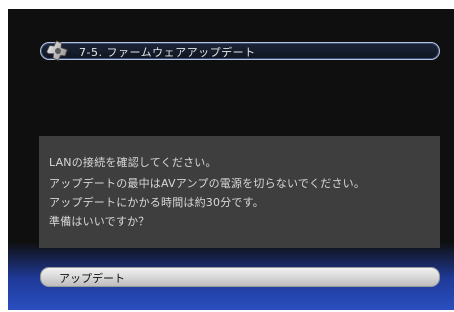  What do you see at coordinates (207, 183) in the screenshot?
I see `message-line: アップデートの最中はAVアンプの電源を切らないでください。` at bounding box center [207, 183].